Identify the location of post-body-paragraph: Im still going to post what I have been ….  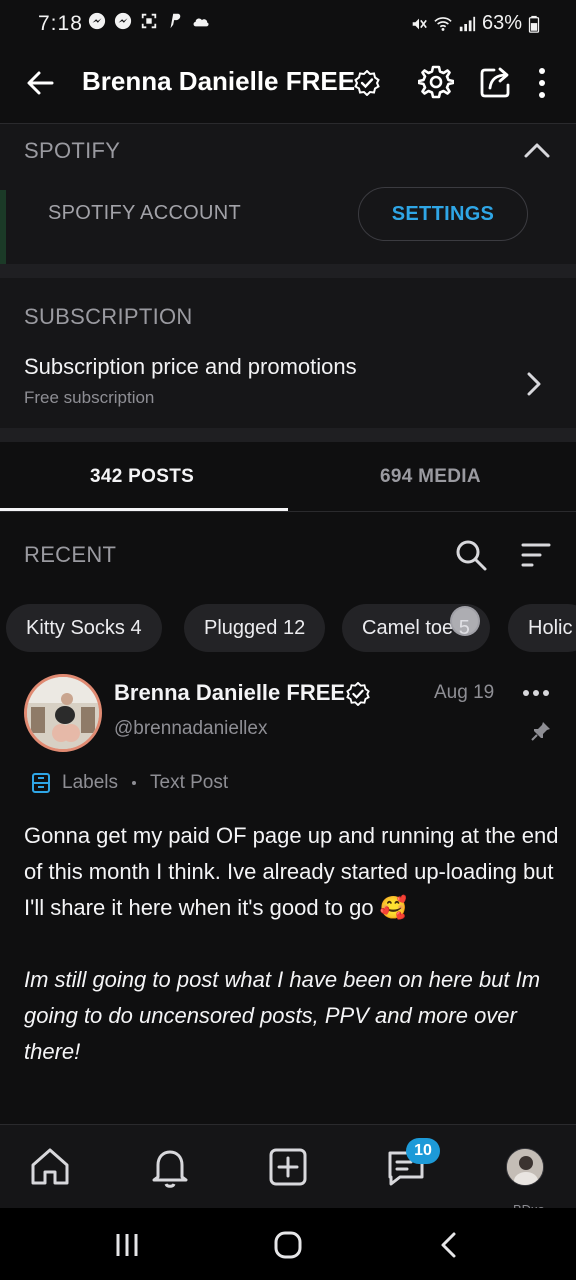
(282, 1015).